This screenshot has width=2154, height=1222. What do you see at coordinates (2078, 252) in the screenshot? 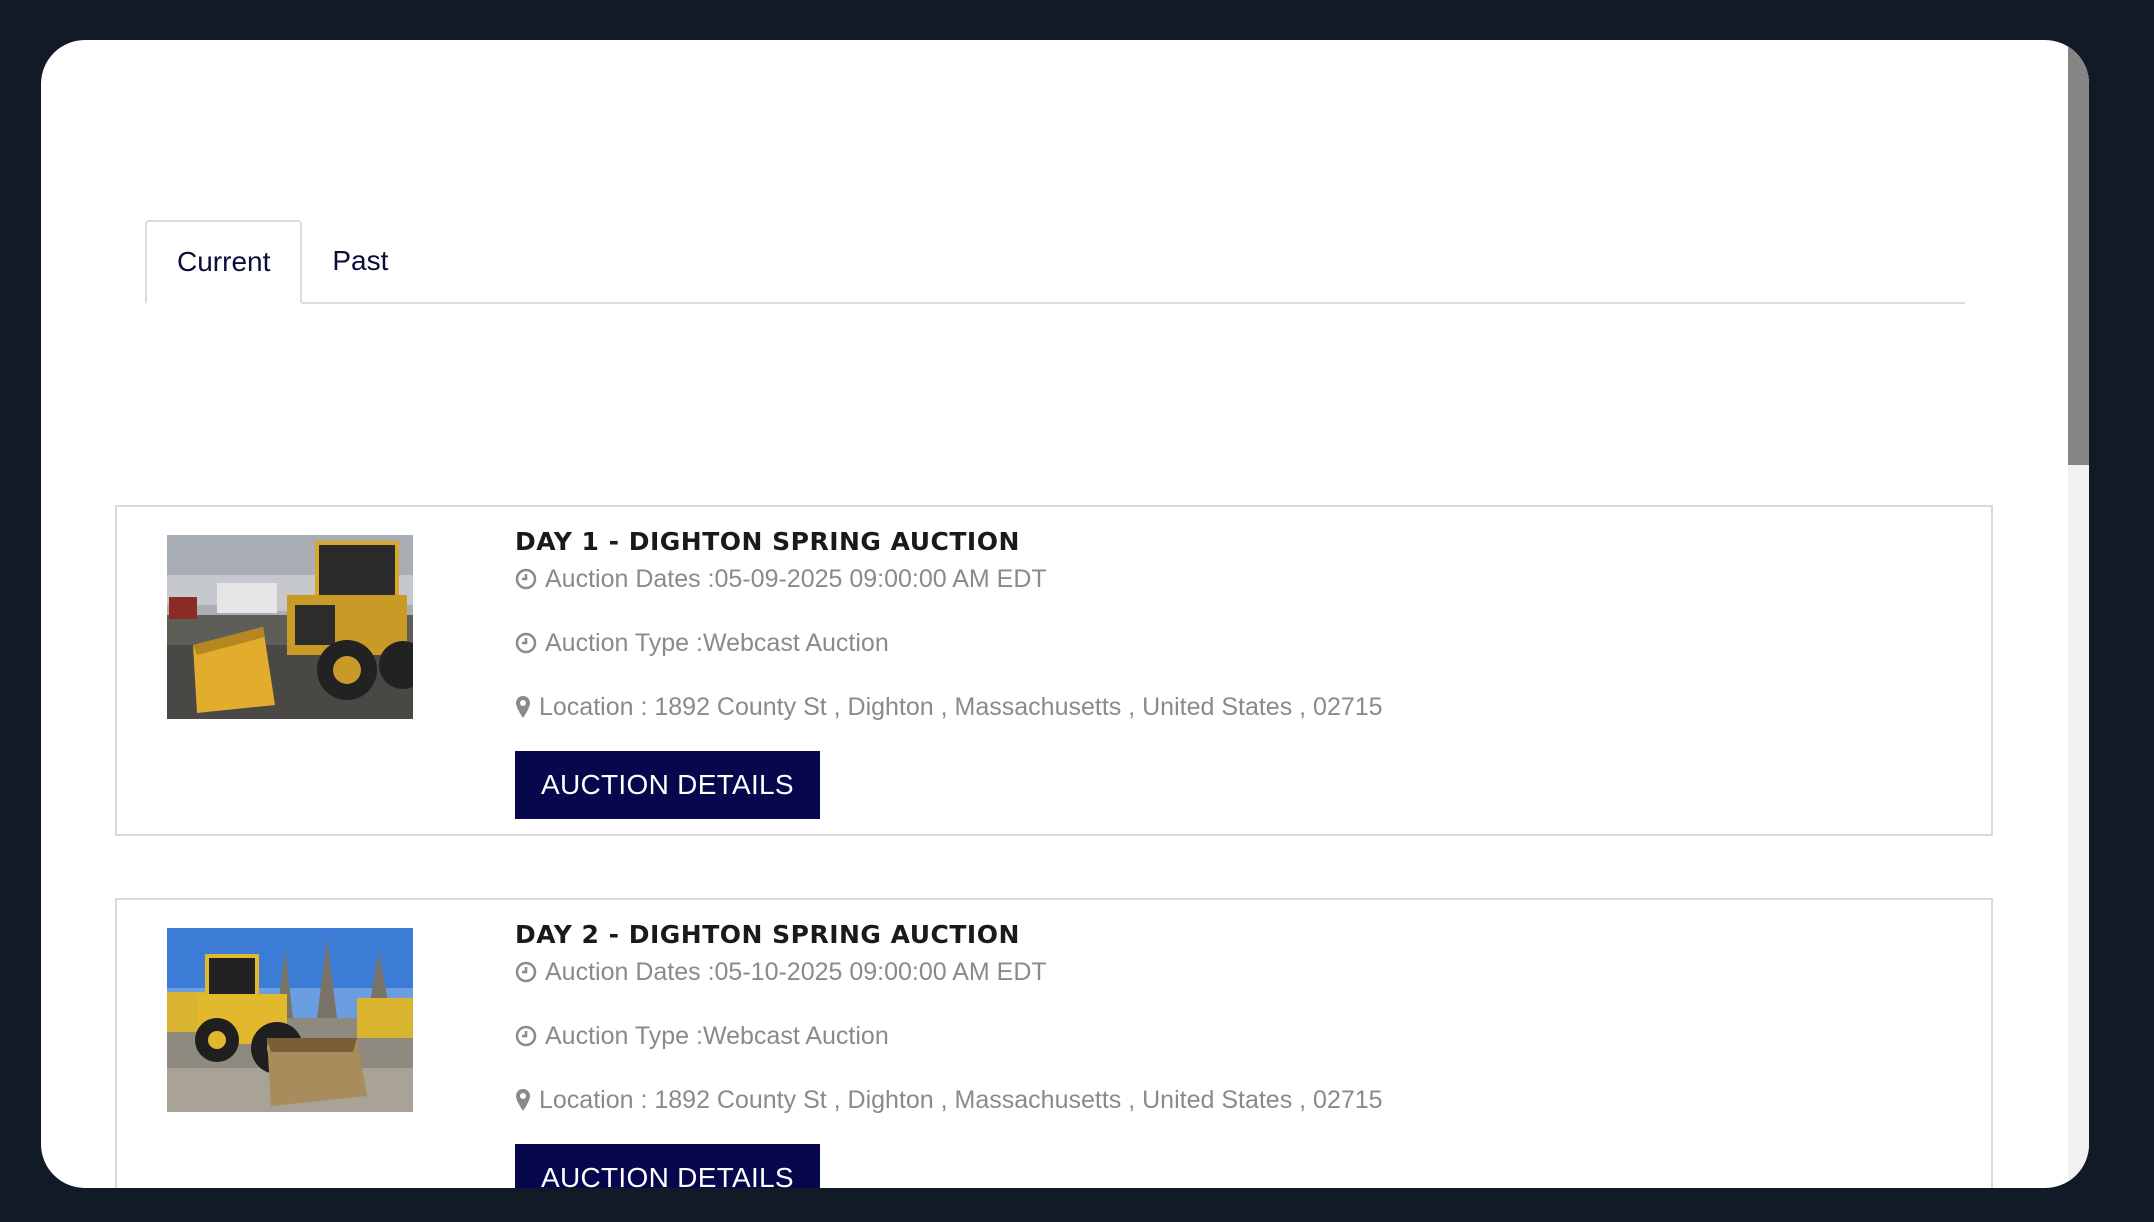
I see `scrollbar-thumb` at bounding box center [2078, 252].